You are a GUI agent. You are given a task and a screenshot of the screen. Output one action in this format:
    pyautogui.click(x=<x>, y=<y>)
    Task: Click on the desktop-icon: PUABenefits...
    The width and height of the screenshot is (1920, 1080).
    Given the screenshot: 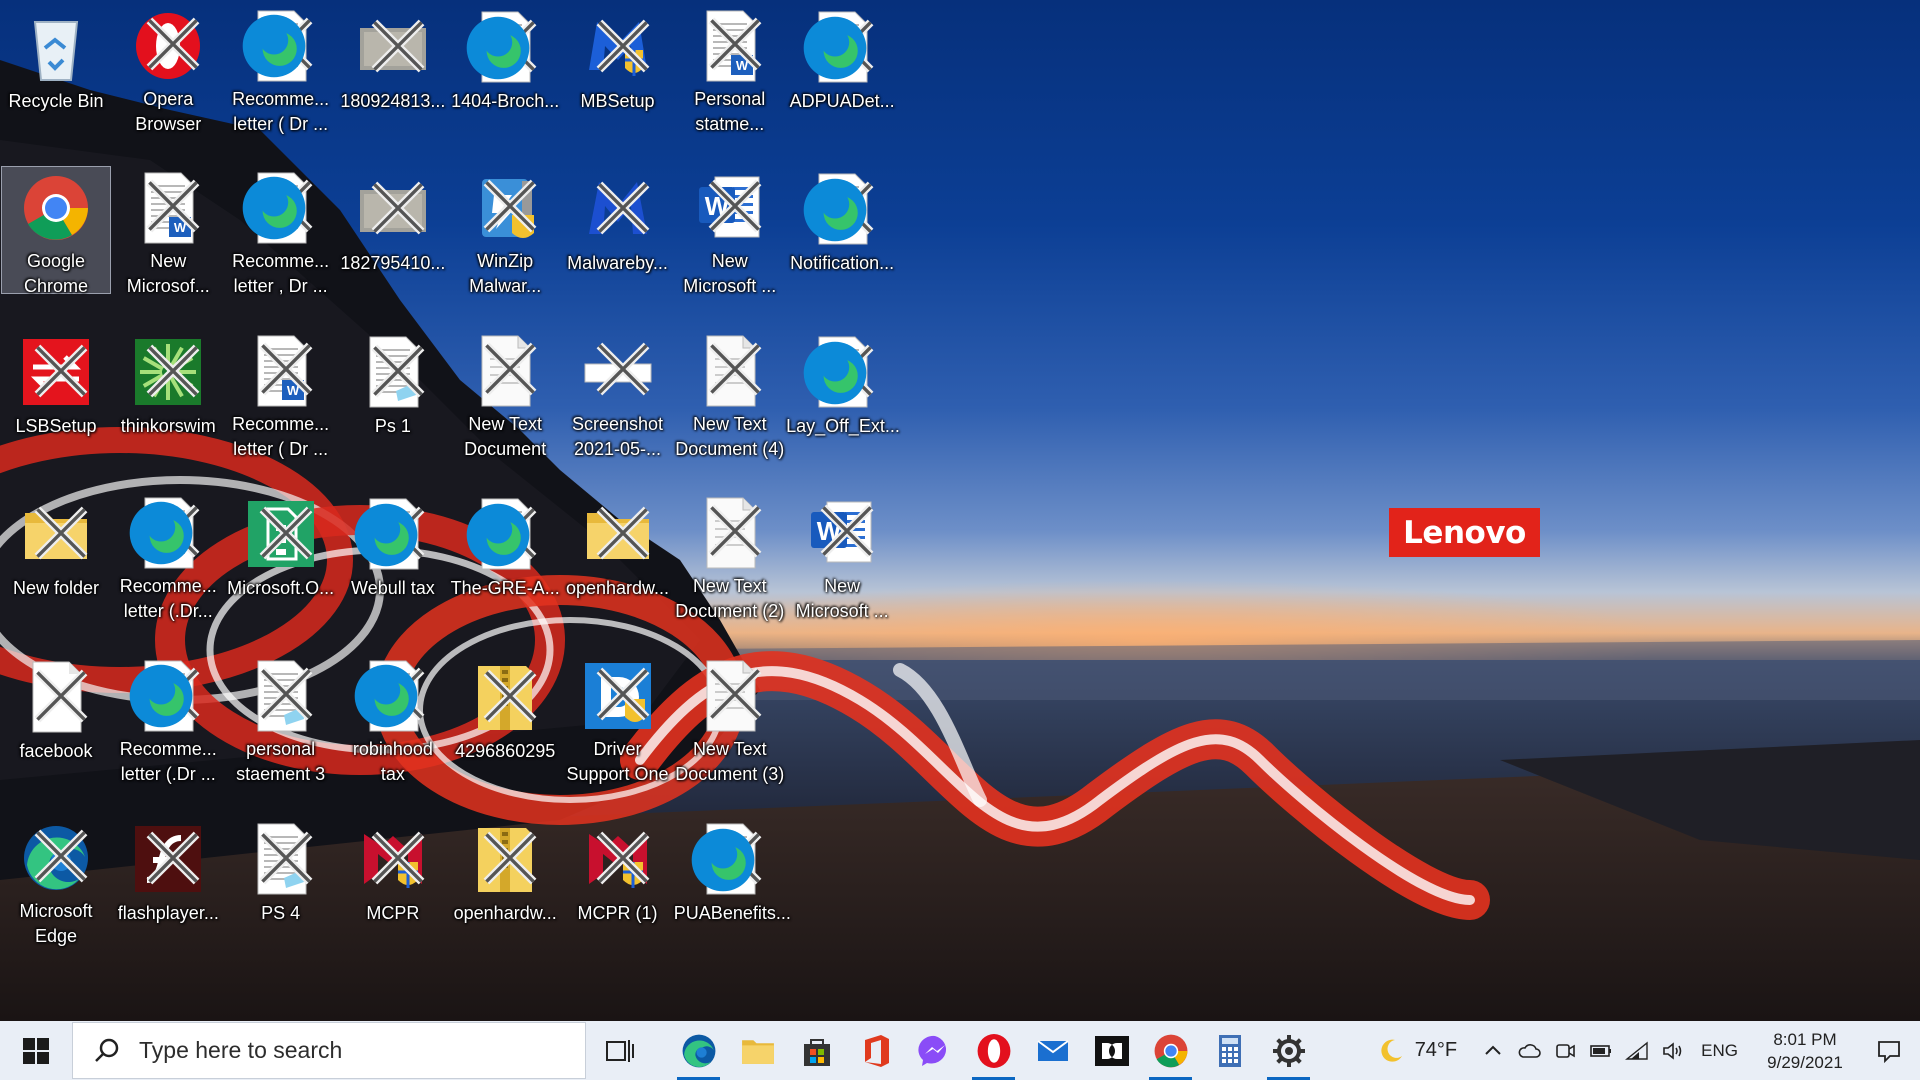 What is the action you would take?
    pyautogui.click(x=732, y=880)
    